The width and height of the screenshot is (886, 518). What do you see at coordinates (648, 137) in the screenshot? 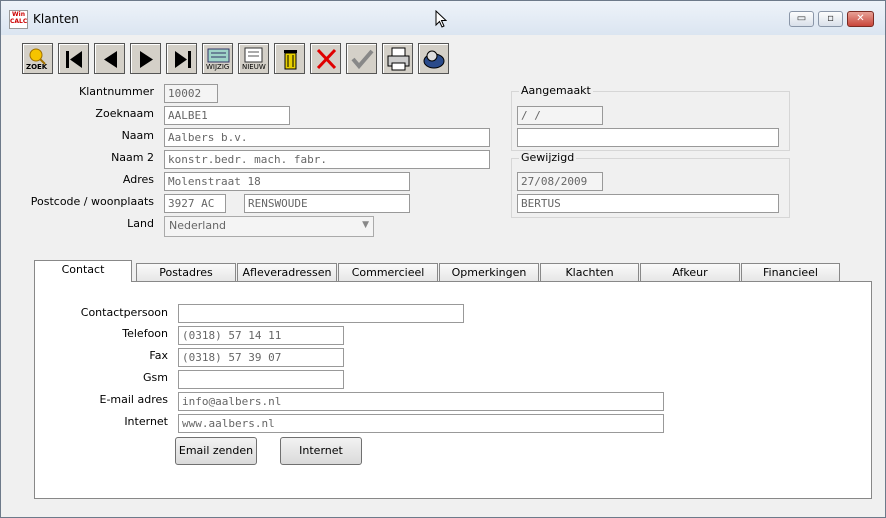
I see `aangemaakt-user-field` at bounding box center [648, 137].